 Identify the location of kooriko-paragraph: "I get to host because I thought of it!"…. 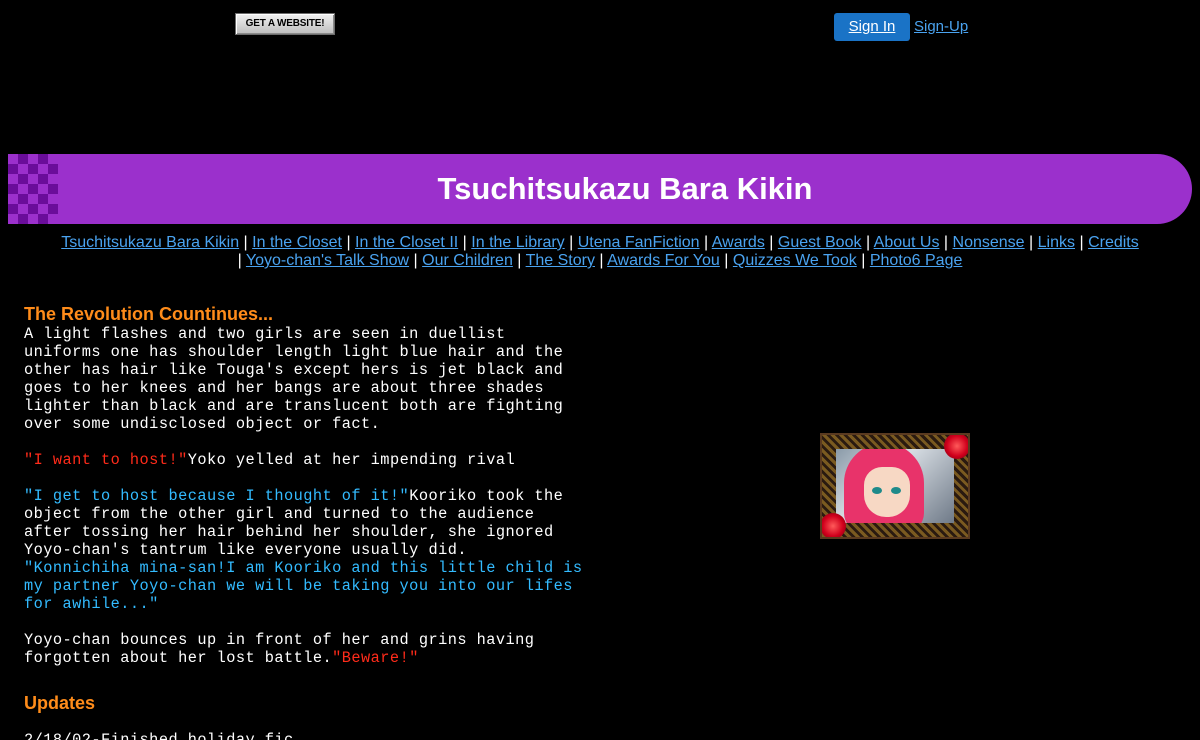
(314, 550).